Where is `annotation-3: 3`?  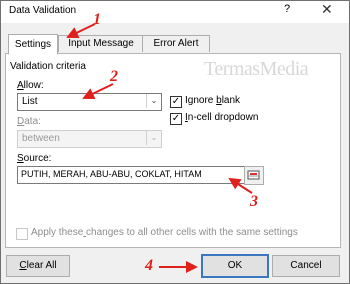 annotation-3: 3 is located at coordinates (254, 201).